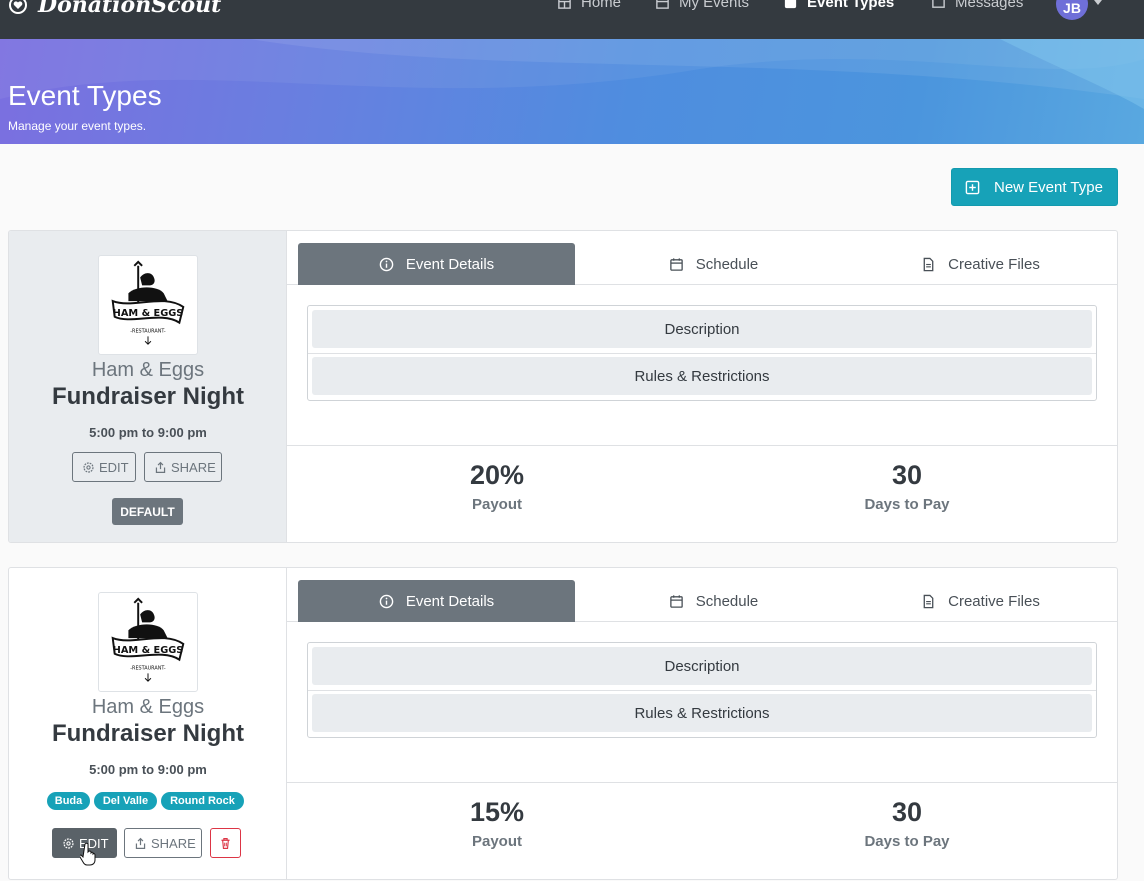 The width and height of the screenshot is (1144, 881). What do you see at coordinates (147, 511) in the screenshot?
I see `default-badge: DEFAULT` at bounding box center [147, 511].